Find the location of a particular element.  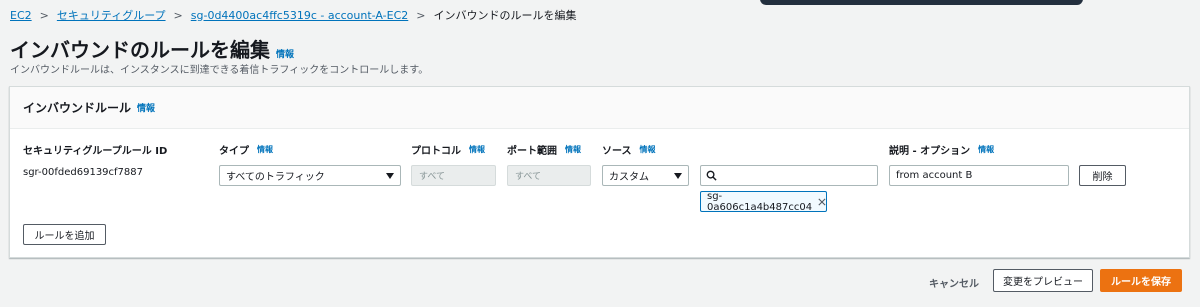

rule-id-value: sgr-00fded69139cf7887 is located at coordinates (83, 172).